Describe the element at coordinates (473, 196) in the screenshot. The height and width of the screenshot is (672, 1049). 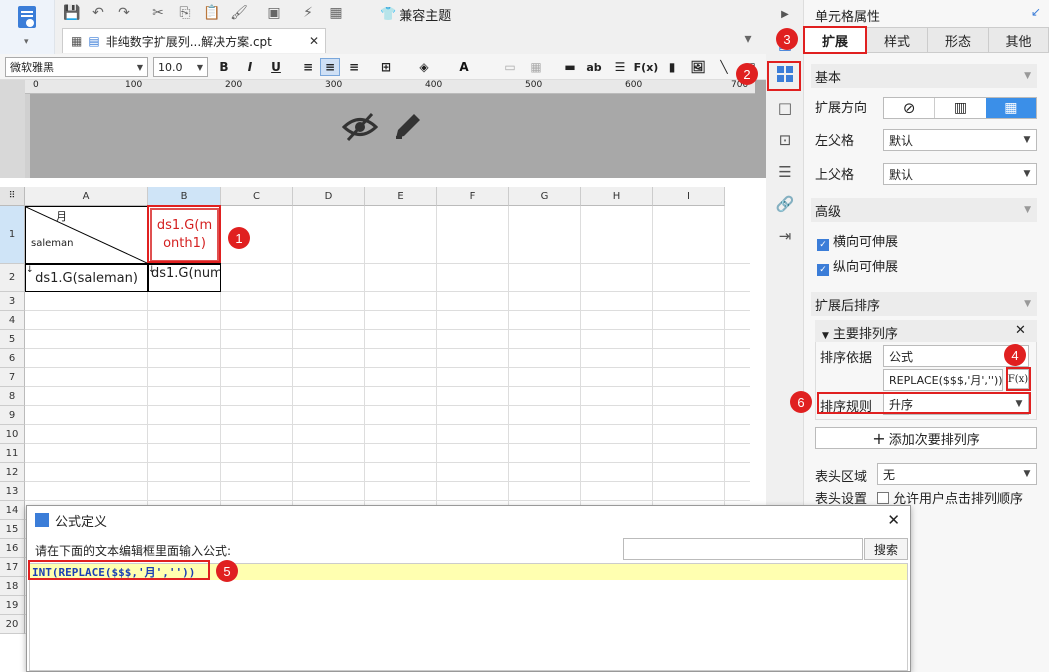
I see `column-header: F` at that location.